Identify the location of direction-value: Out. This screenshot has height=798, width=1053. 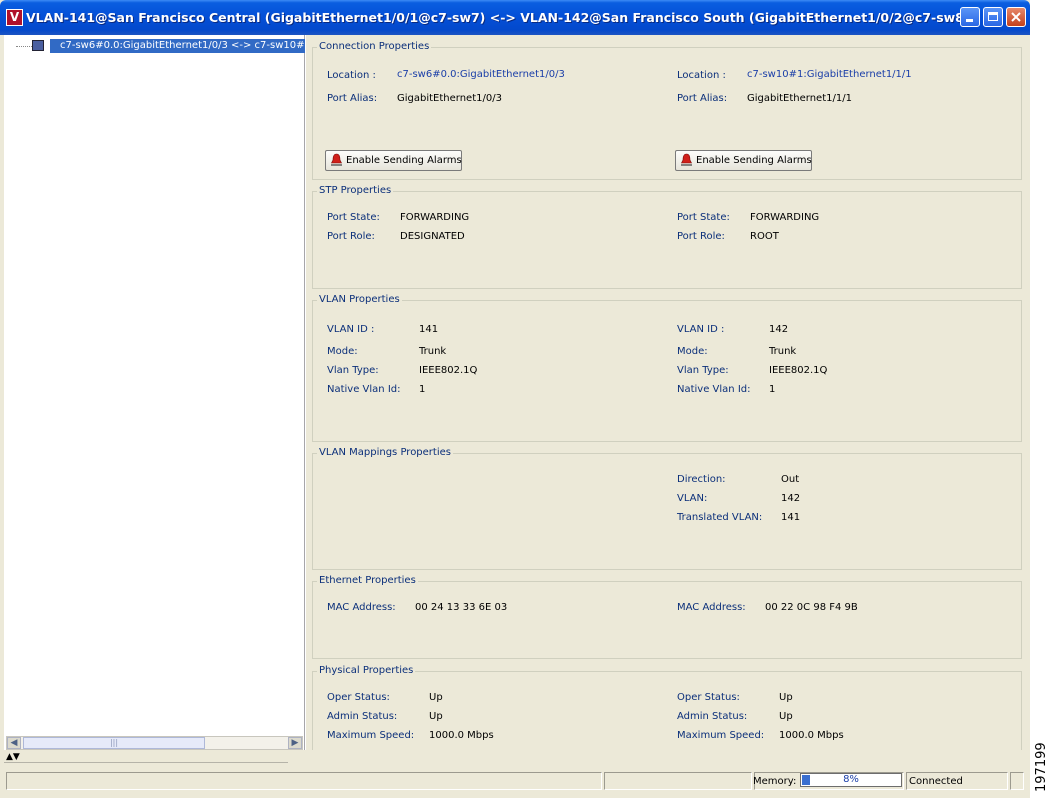
(790, 479).